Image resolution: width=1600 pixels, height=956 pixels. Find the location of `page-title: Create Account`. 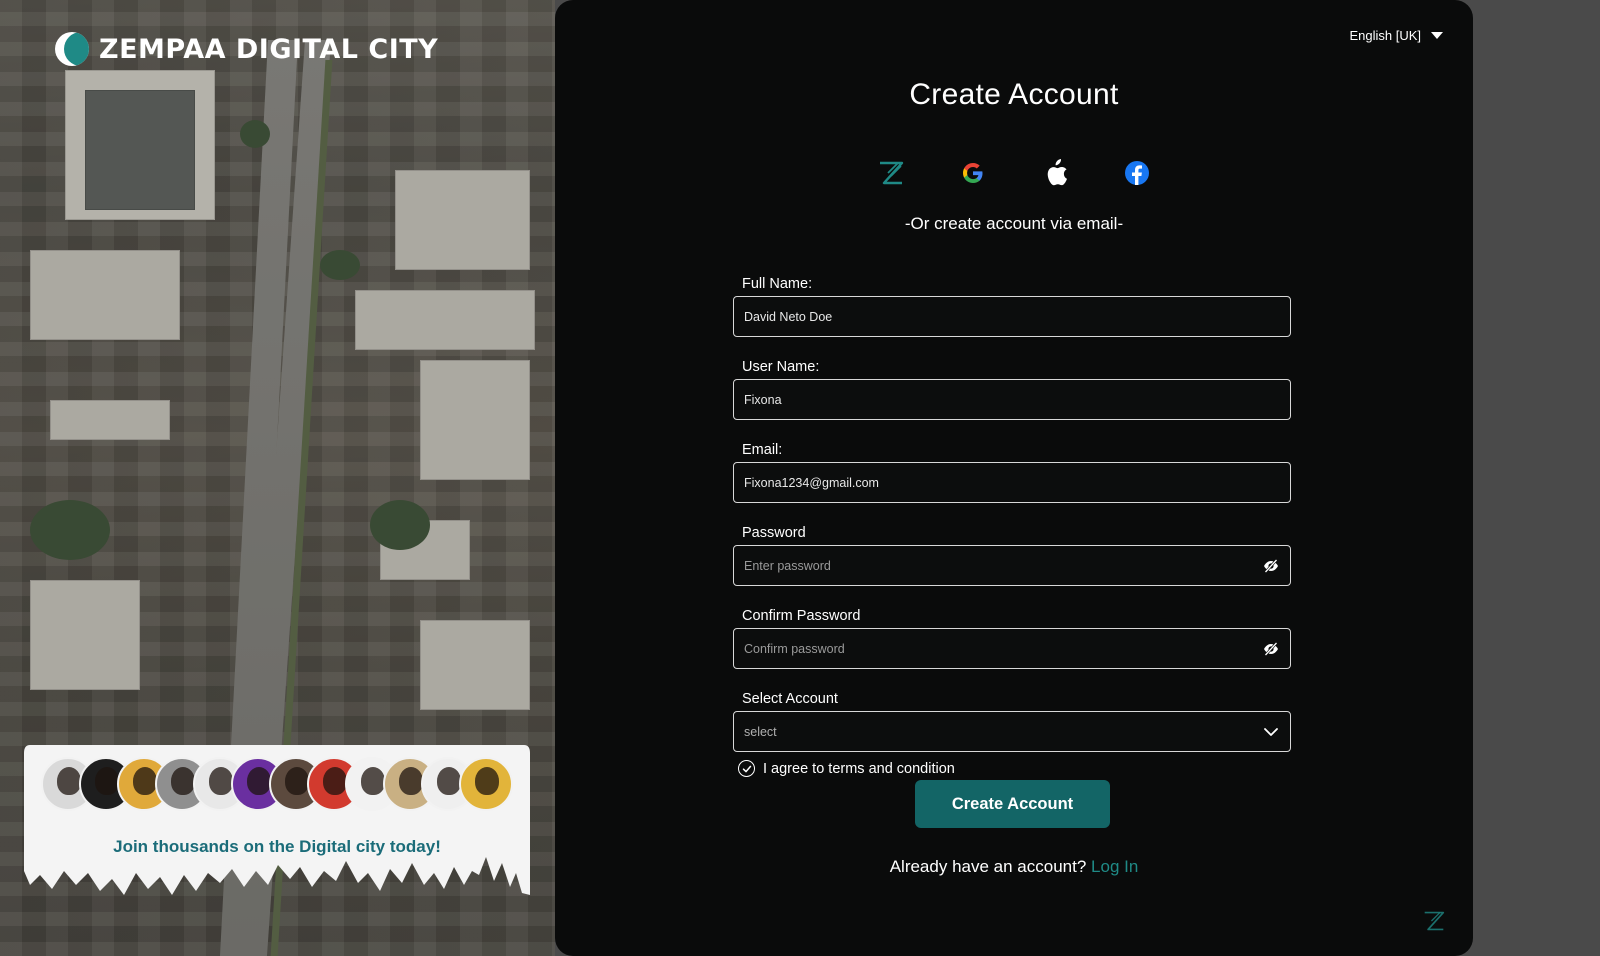

page-title: Create Account is located at coordinates (1014, 94).